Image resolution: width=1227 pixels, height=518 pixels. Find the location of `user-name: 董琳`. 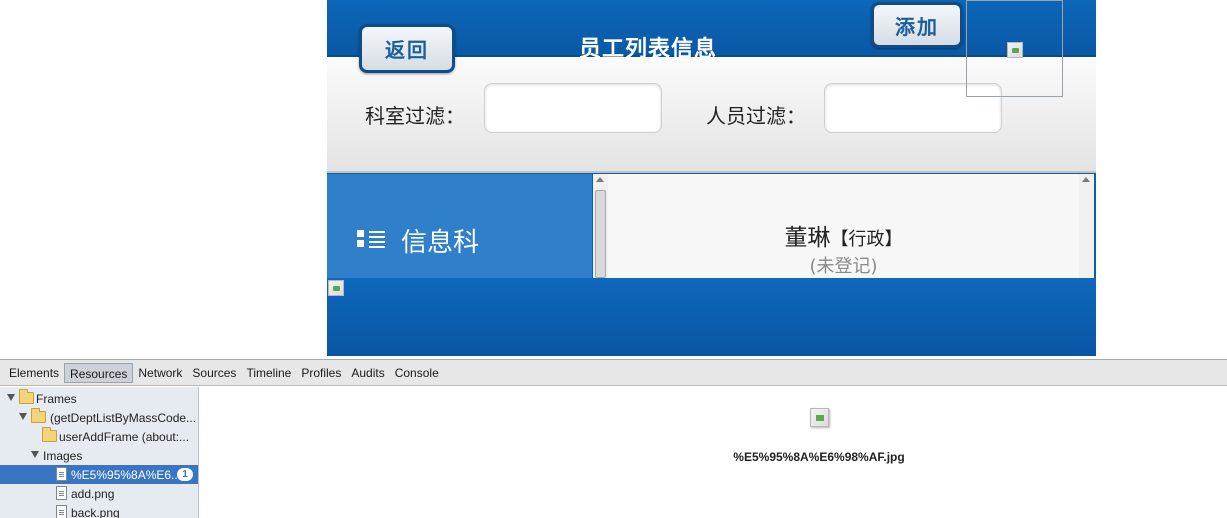

user-name: 董琳 is located at coordinates (807, 238).